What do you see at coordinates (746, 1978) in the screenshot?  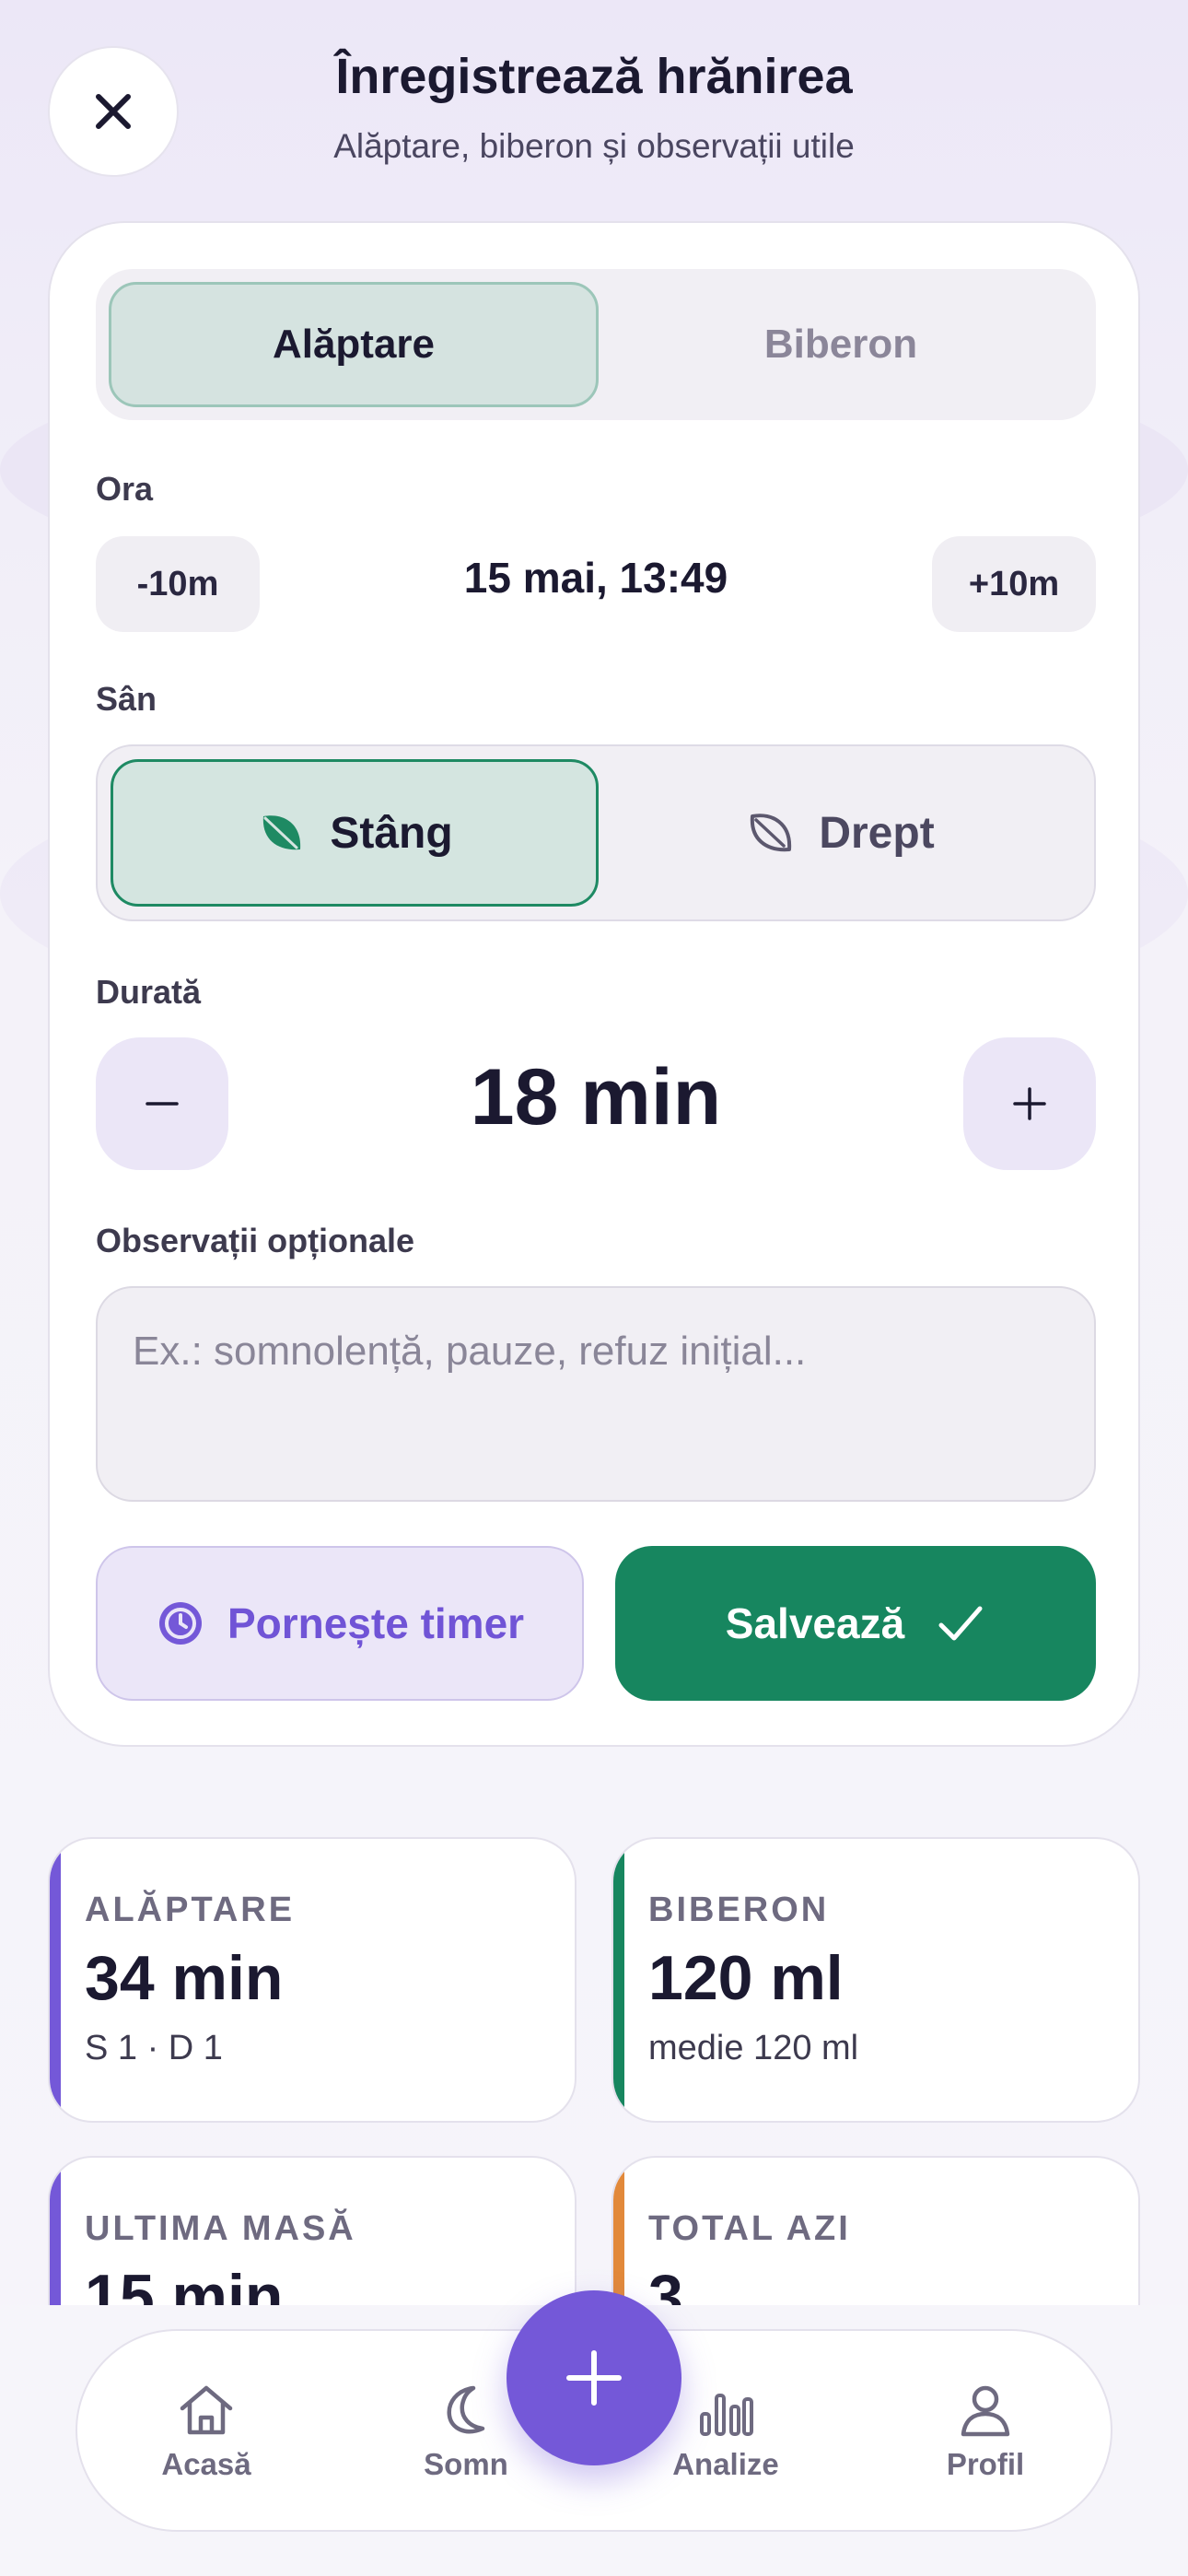 I see `stat-value: 120 ml` at bounding box center [746, 1978].